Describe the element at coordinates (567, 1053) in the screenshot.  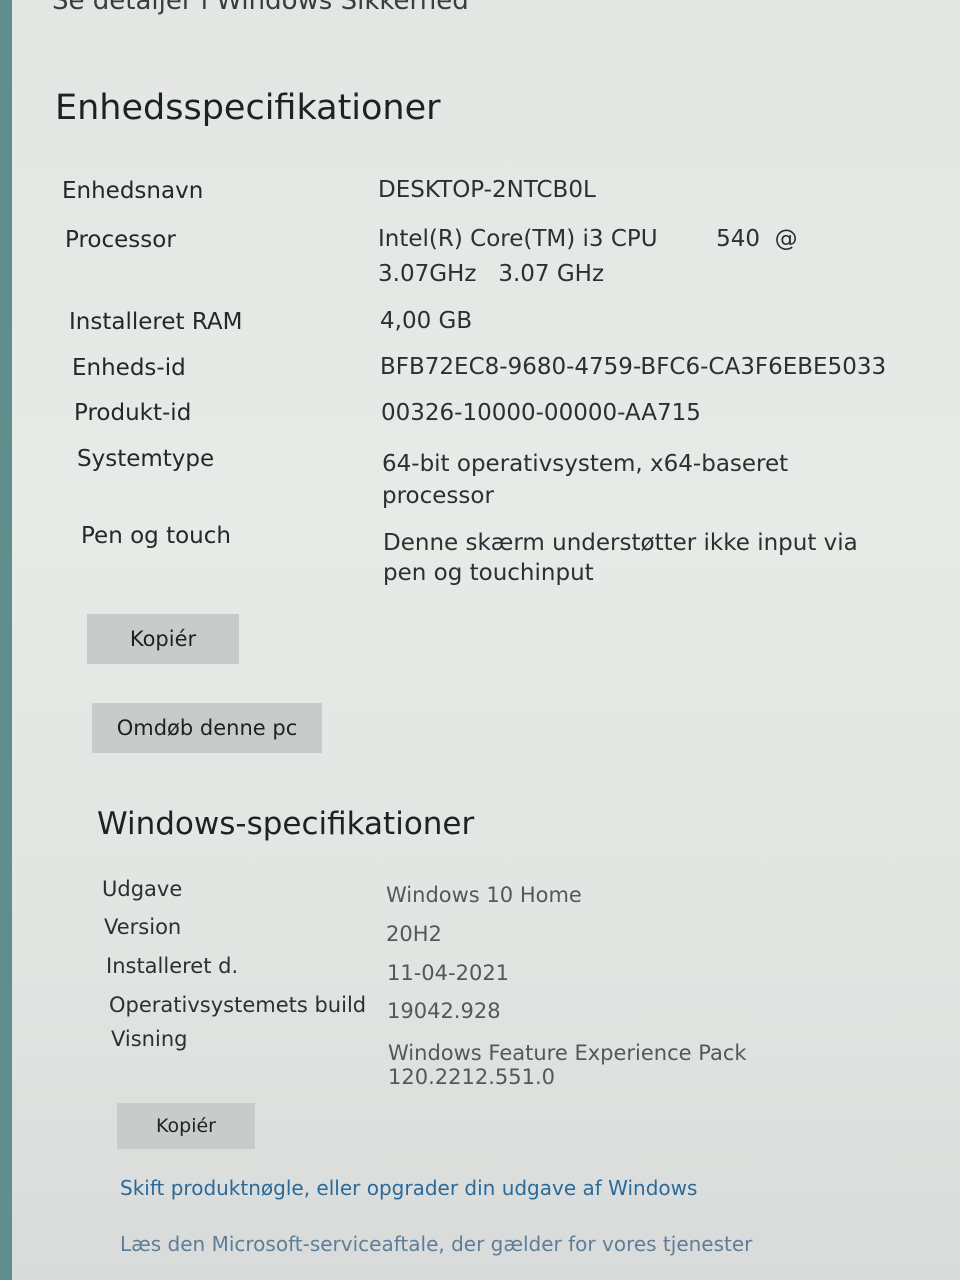
I see `win-value-experience-line1: Windows Feature Experience Pack` at that location.